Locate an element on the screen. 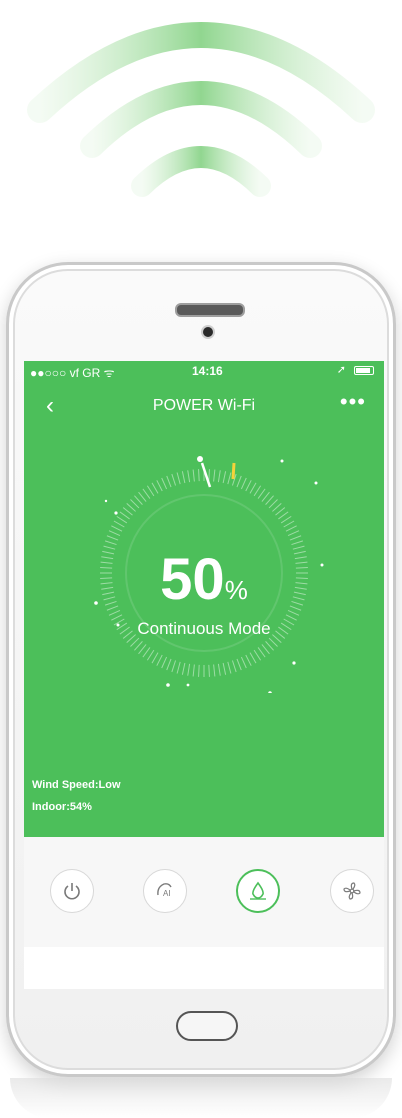  dial-knob is located at coordinates (200, 459).